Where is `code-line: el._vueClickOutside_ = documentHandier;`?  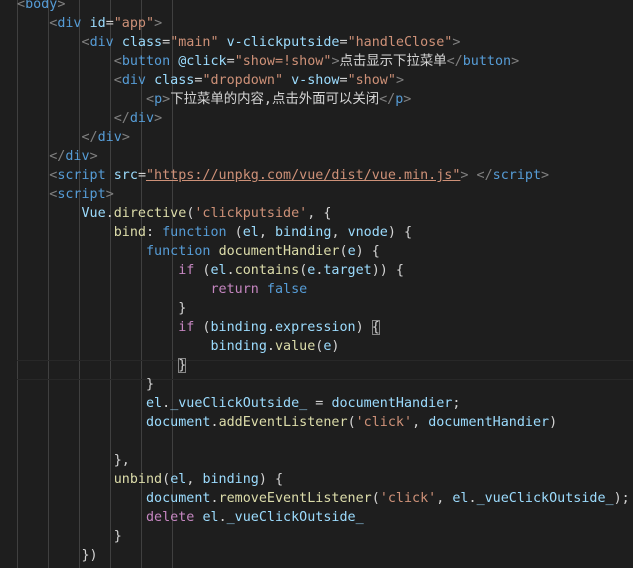 code-line: el._vueClickOutside_ = documentHandier; is located at coordinates (238, 403).